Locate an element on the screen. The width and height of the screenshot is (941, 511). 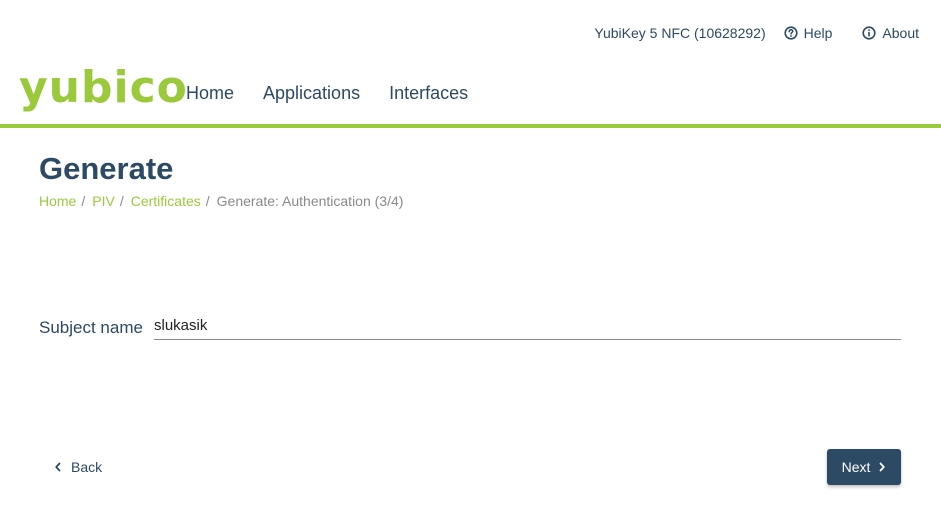
breadcrumb-current: Generate: Authentication (3/4) is located at coordinates (310, 201).